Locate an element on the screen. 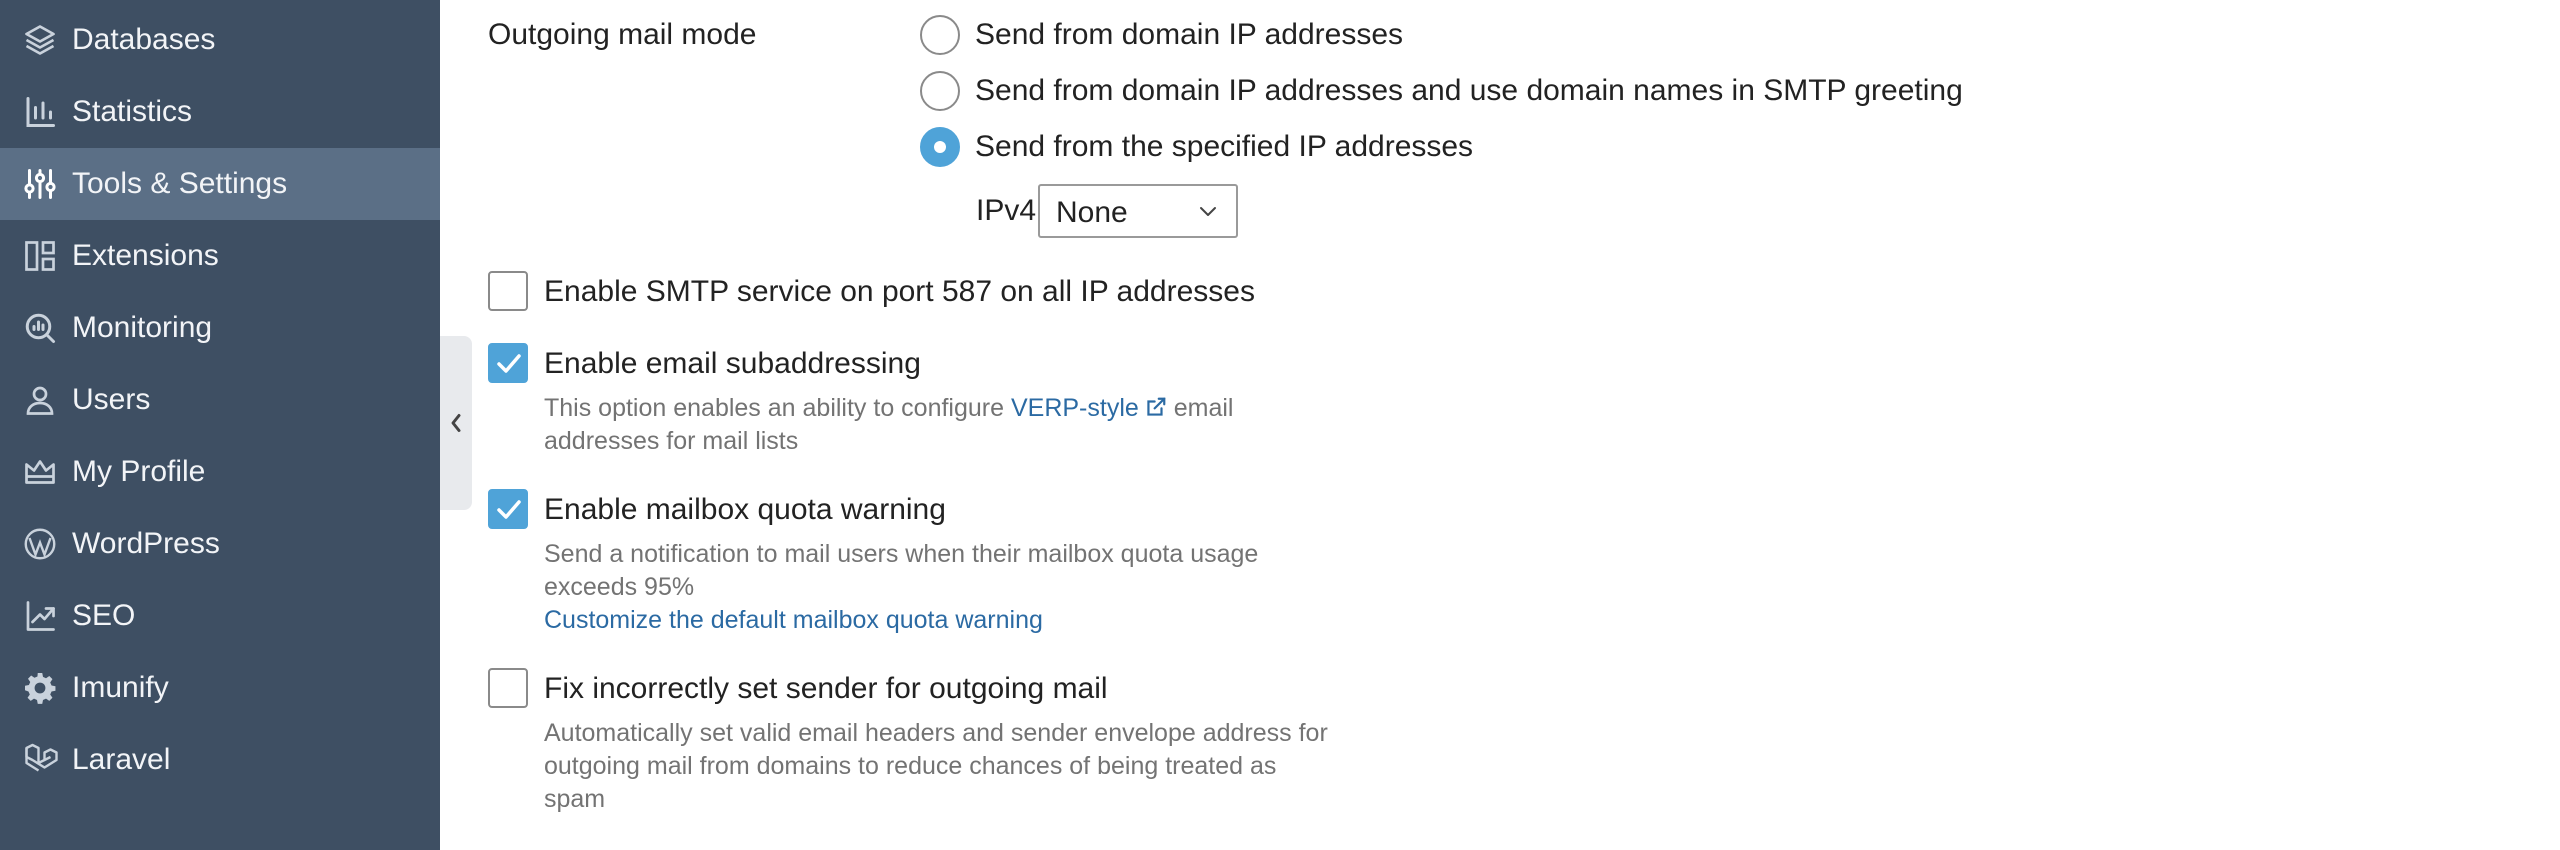 This screenshot has width=2560, height=850. quota-desc-line2: exceeds 95% is located at coordinates (619, 587).